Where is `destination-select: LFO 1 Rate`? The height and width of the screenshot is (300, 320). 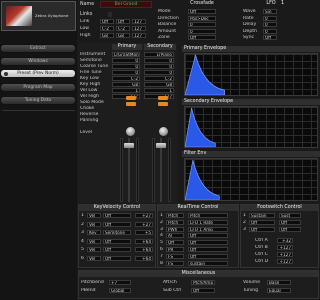 destination-select: LFO 1 Rate is located at coordinates (208, 222).